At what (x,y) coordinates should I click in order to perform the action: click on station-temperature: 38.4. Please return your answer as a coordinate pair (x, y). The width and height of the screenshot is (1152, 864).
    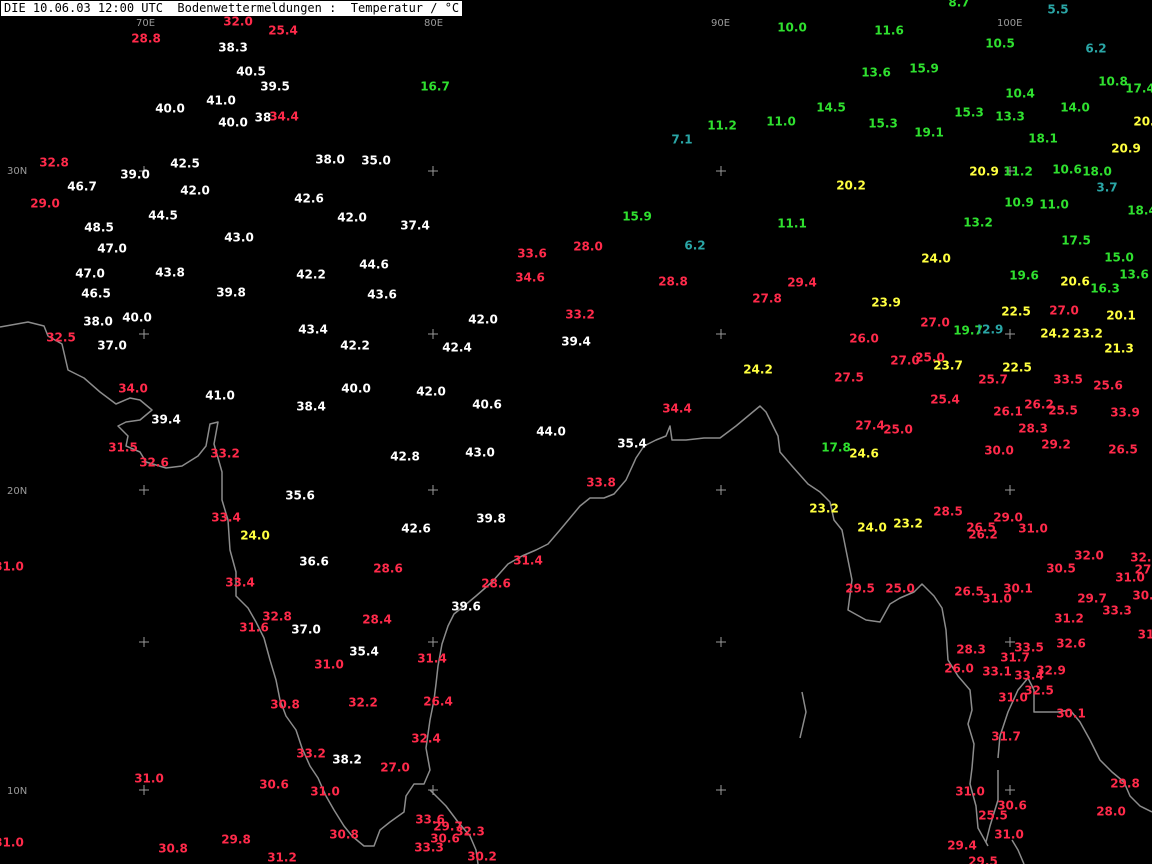
    Looking at the image, I should click on (311, 407).